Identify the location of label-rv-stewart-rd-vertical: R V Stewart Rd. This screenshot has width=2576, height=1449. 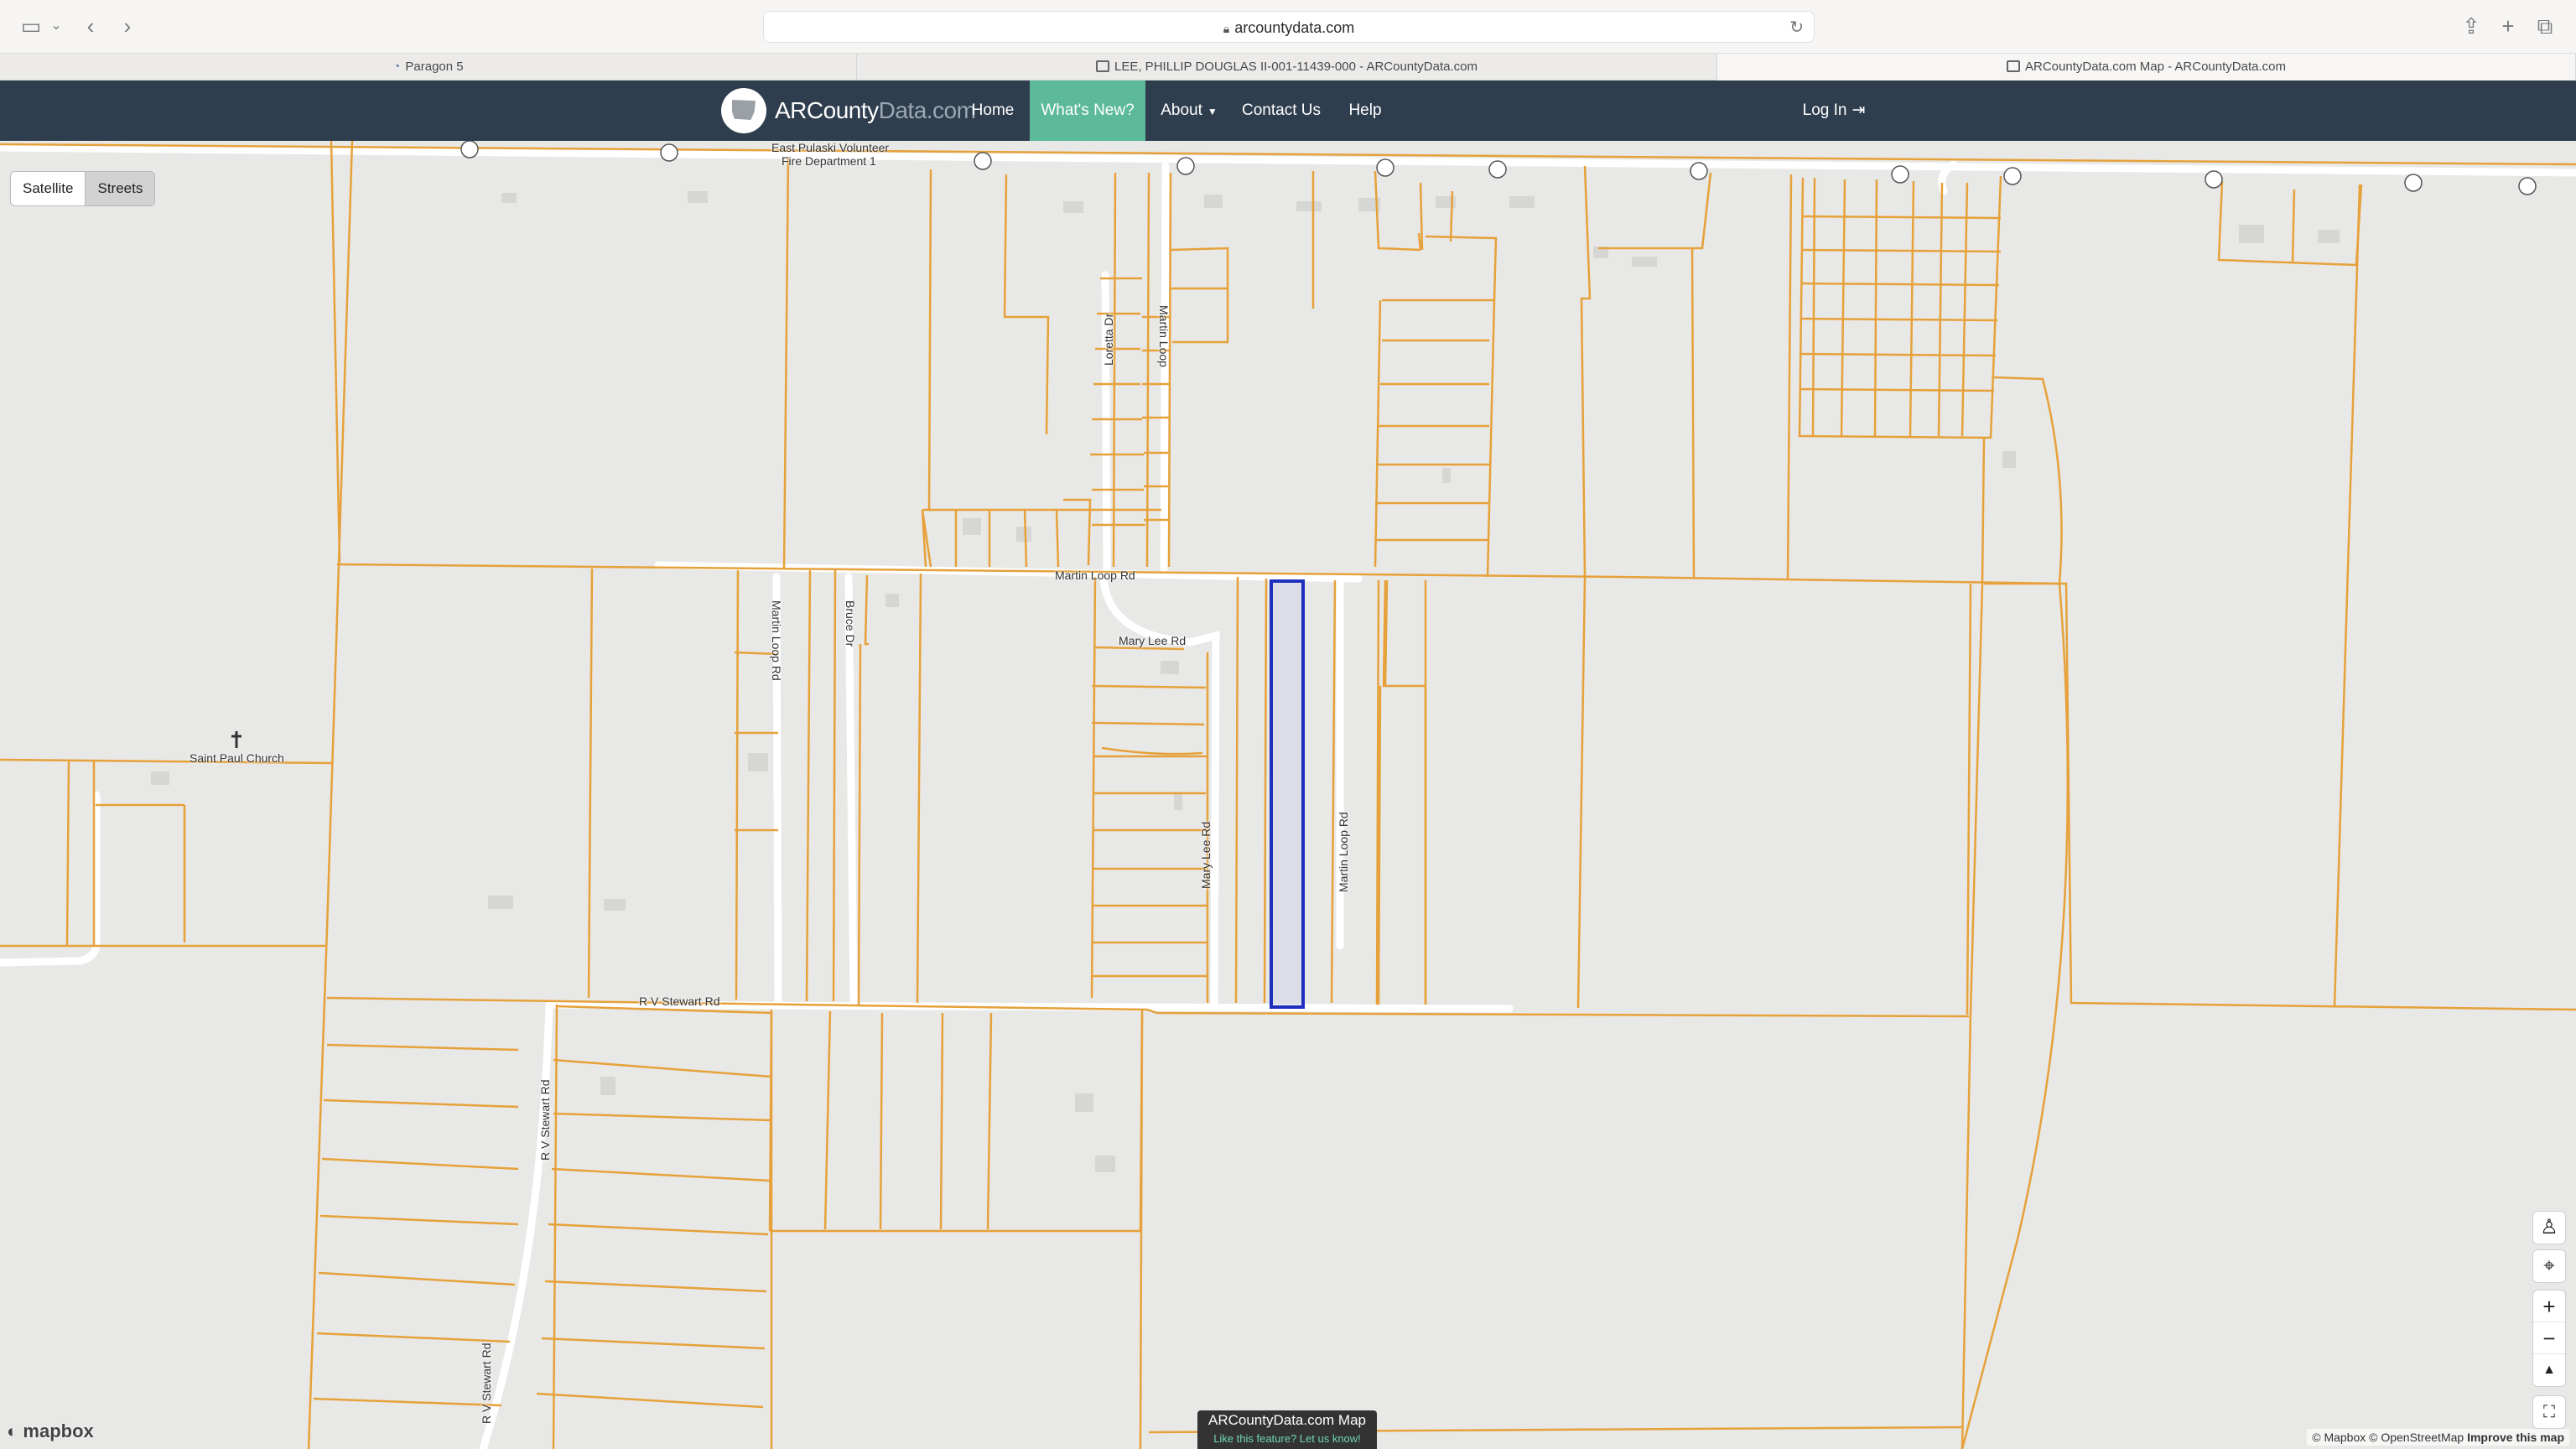
(545, 1120).